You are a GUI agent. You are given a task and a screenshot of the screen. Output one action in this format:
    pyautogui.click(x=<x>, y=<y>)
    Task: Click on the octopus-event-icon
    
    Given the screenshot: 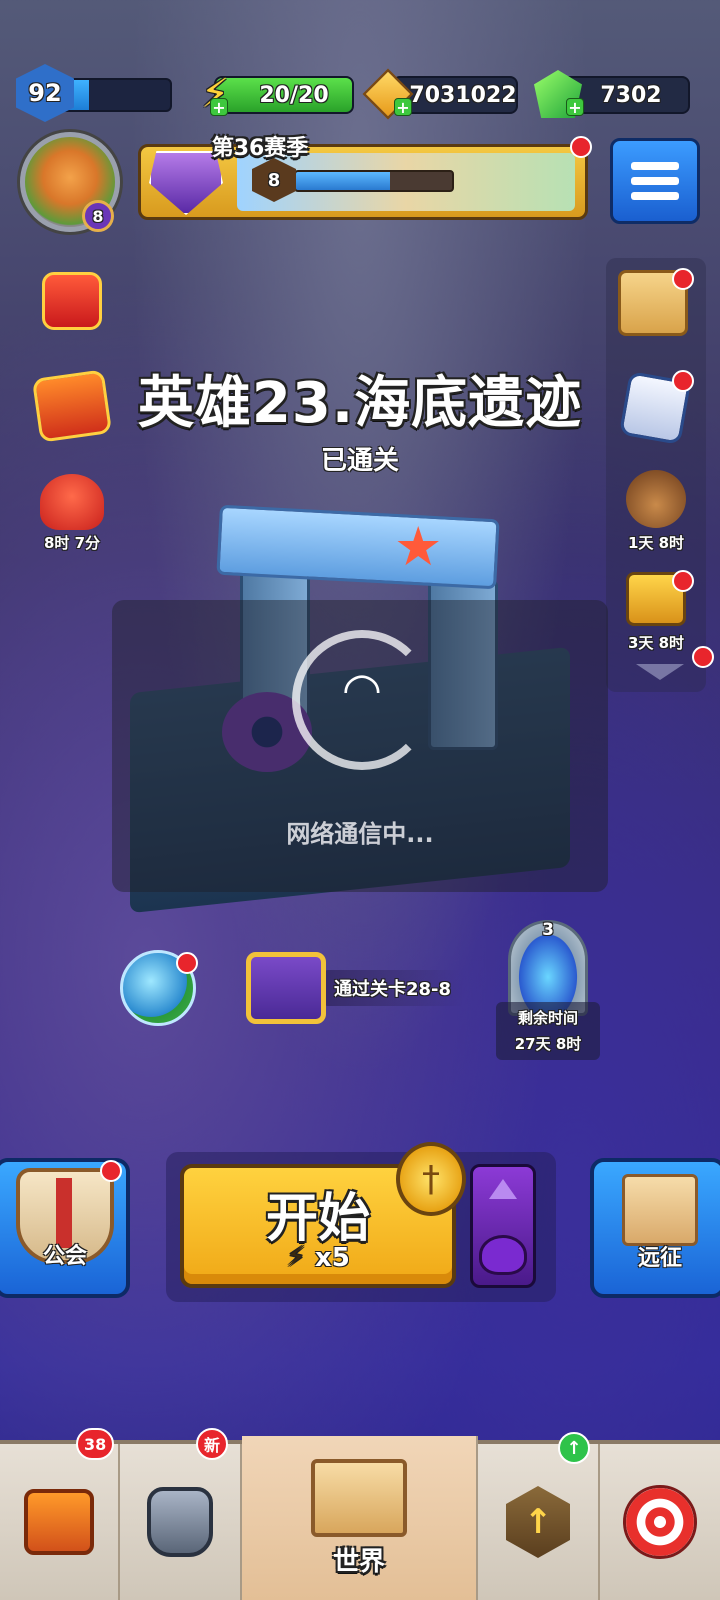 What is the action you would take?
    pyautogui.click(x=72, y=502)
    